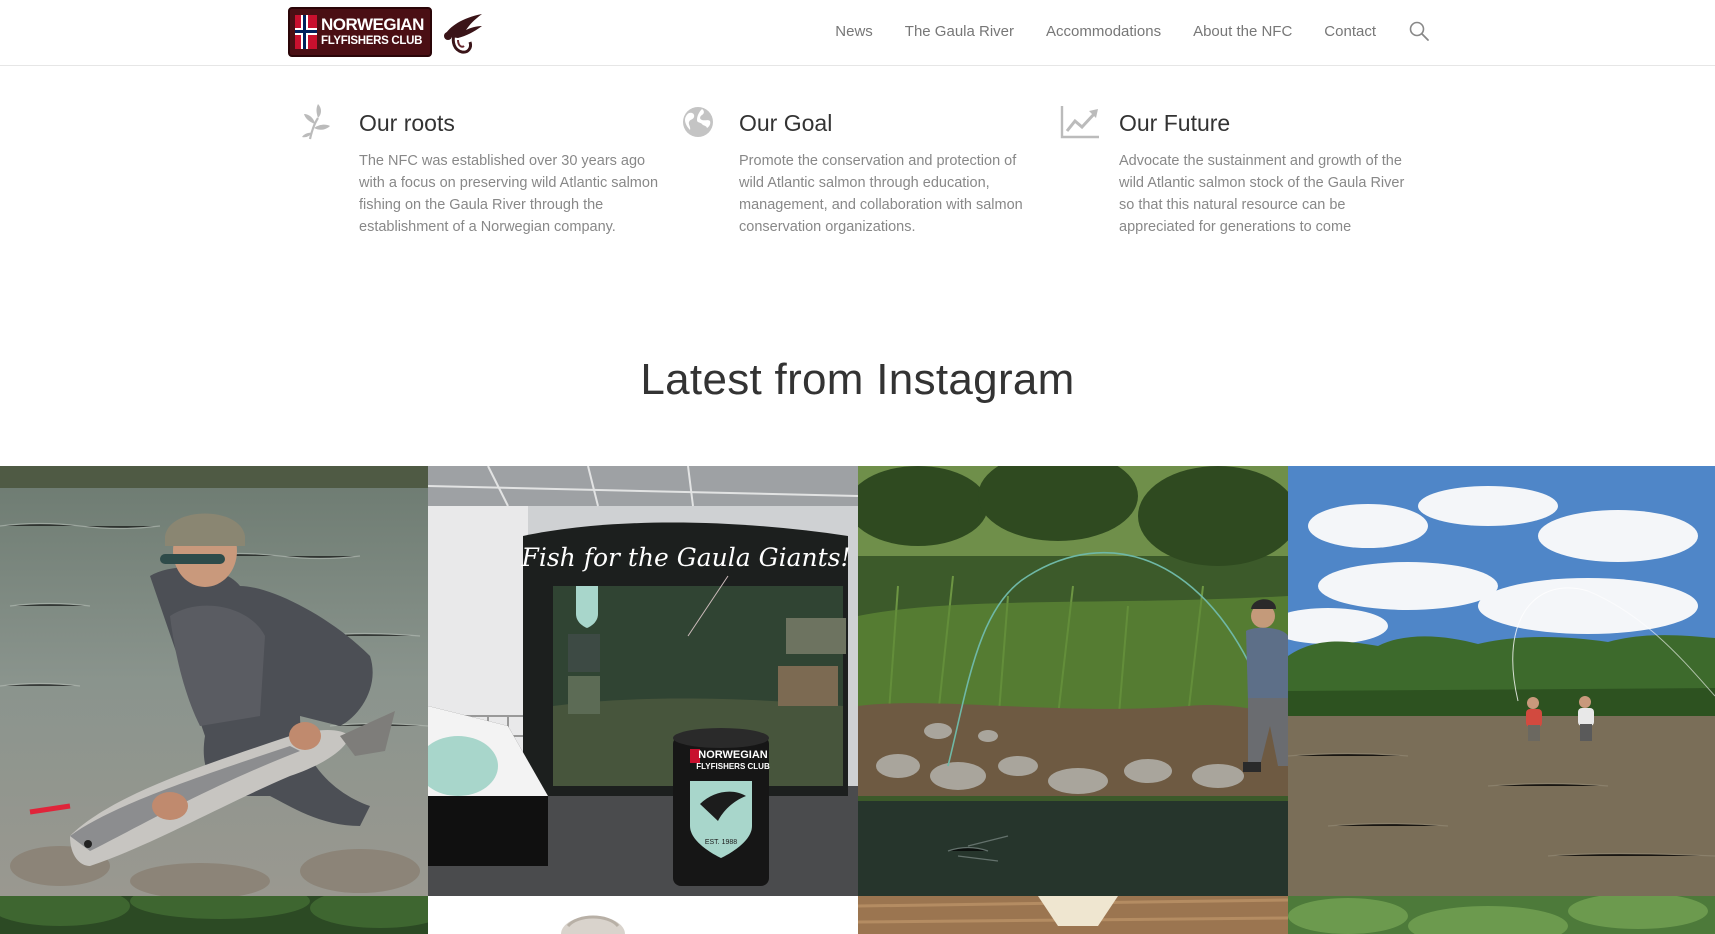  Describe the element at coordinates (685, 557) in the screenshot. I see `banner-text: Fish for the Gaula Giants!` at that location.